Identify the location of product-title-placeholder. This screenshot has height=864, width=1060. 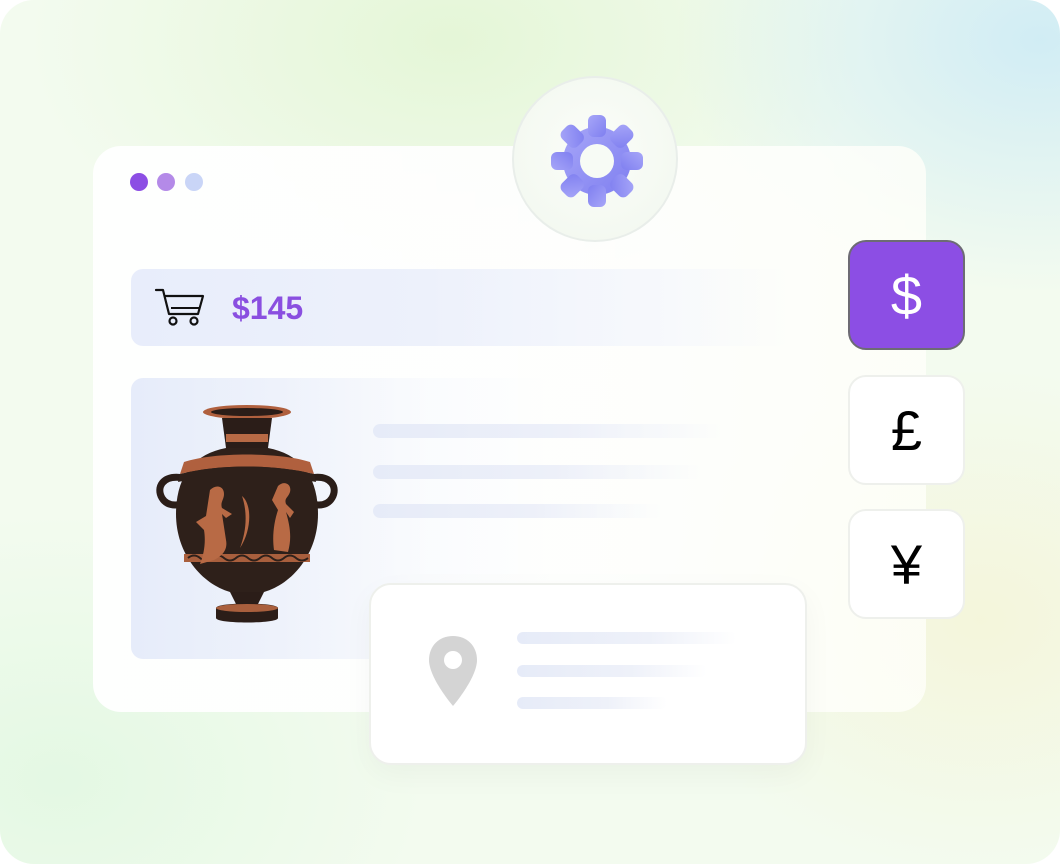
(548, 431).